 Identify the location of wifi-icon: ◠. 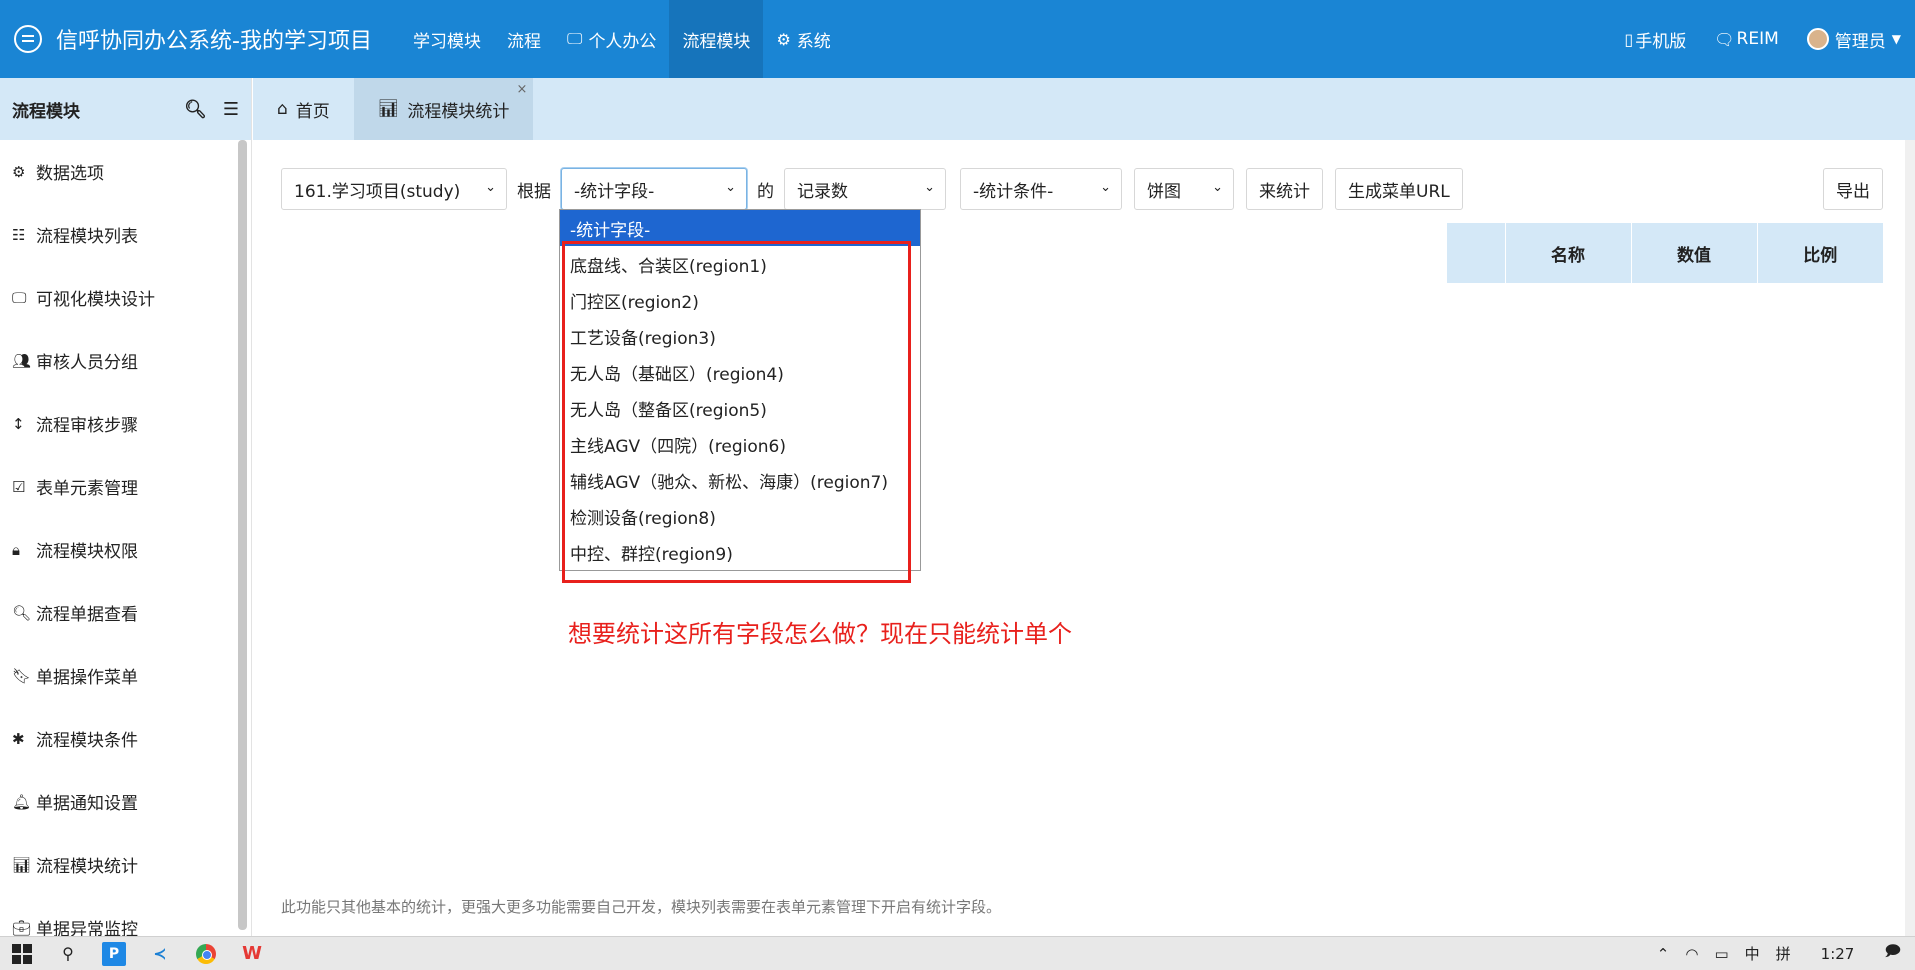
(1691, 954).